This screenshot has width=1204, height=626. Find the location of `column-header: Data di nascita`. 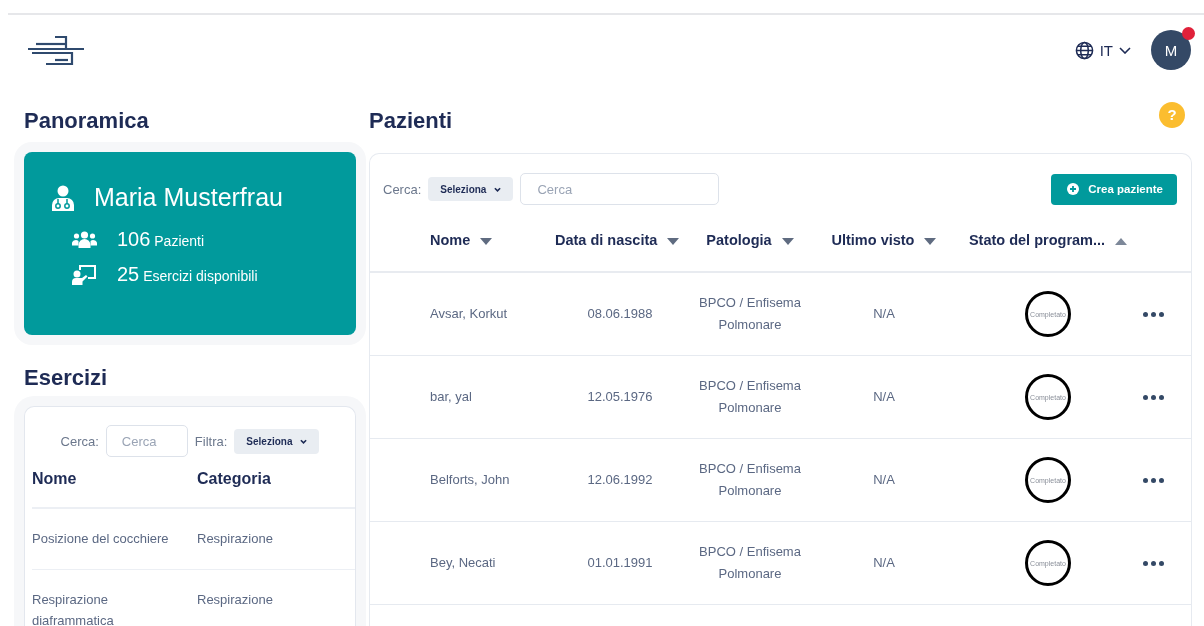

column-header: Data di nascita is located at coordinates (617, 238).